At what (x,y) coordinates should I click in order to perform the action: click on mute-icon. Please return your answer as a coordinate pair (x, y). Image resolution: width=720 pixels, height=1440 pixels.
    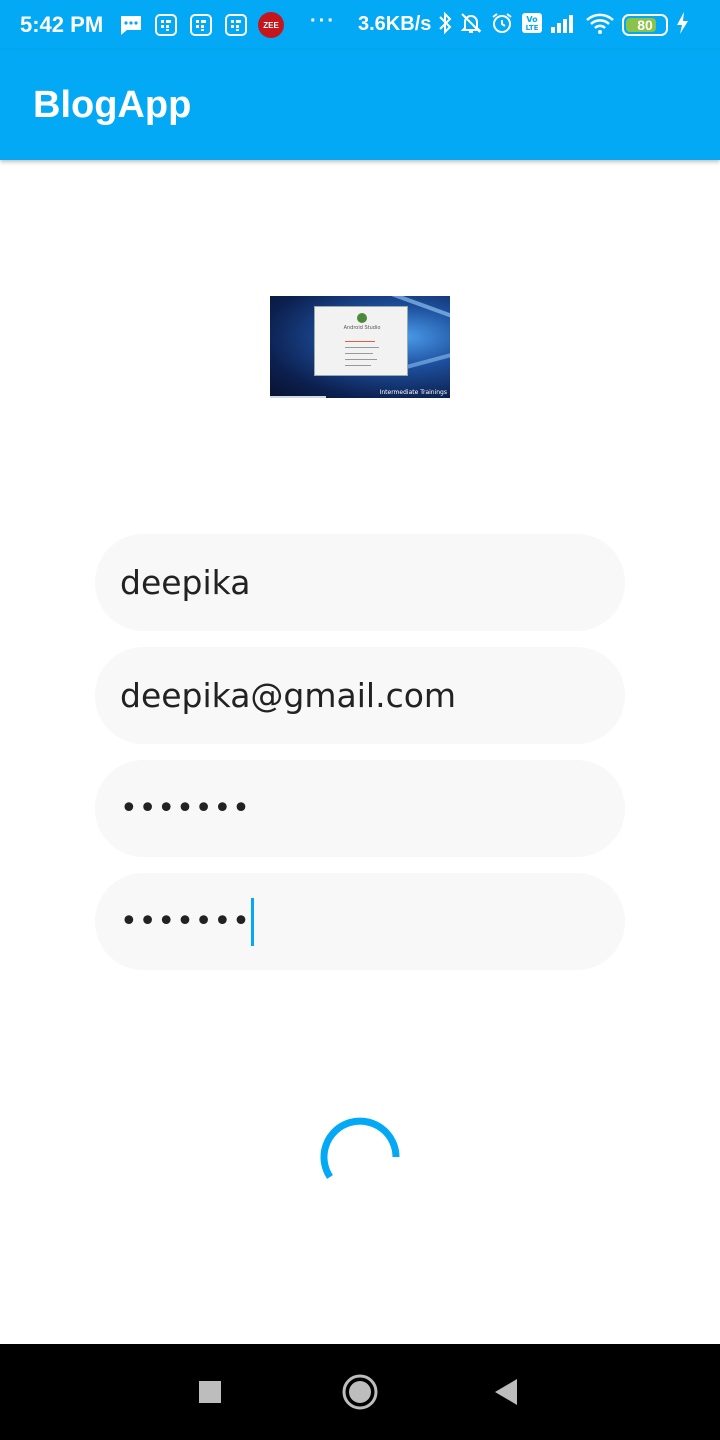
    Looking at the image, I should click on (471, 25).